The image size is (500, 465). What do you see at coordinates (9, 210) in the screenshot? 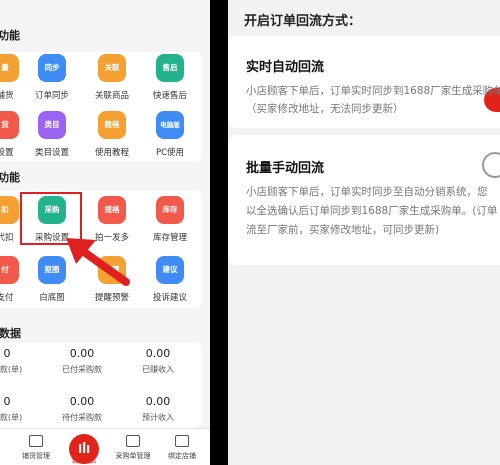
I see `deduct-icon: 扣` at bounding box center [9, 210].